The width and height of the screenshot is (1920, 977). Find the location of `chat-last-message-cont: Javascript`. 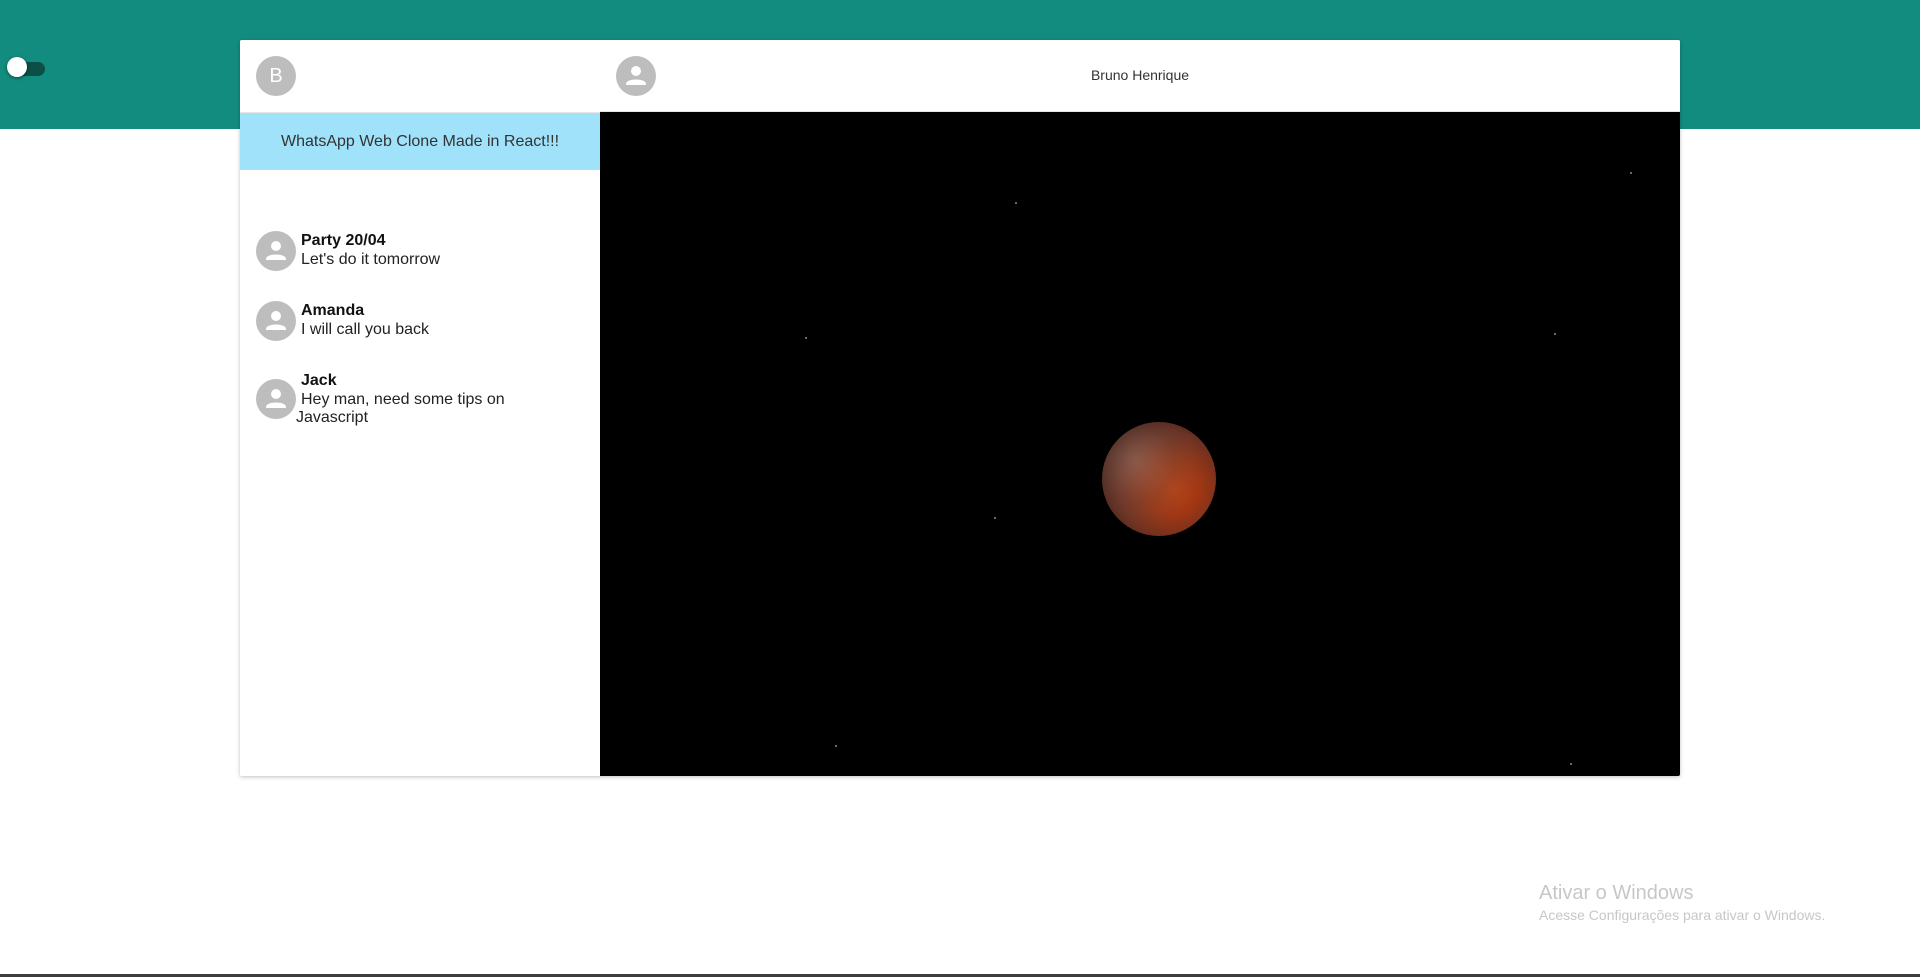

chat-last-message-cont: Javascript is located at coordinates (332, 417).